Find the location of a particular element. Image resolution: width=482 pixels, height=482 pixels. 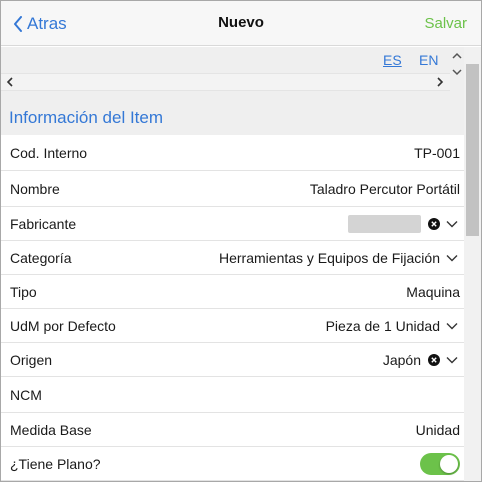

field-label: NCM is located at coordinates (26, 394).